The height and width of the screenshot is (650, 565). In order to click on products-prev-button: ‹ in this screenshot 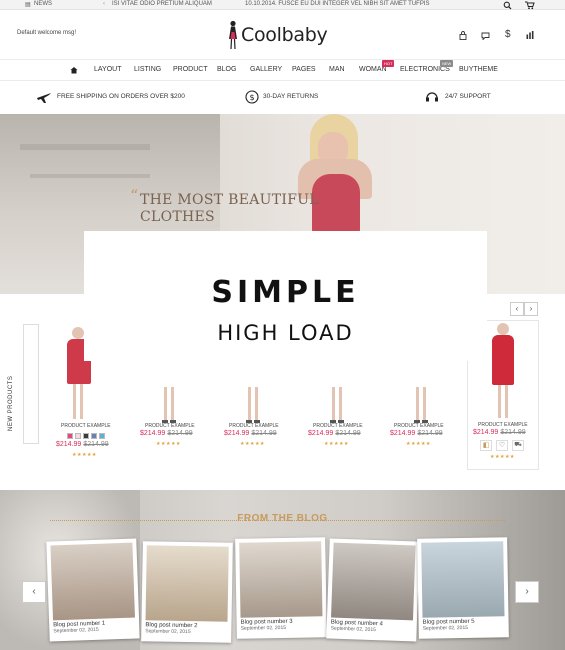, I will do `click(517, 309)`.